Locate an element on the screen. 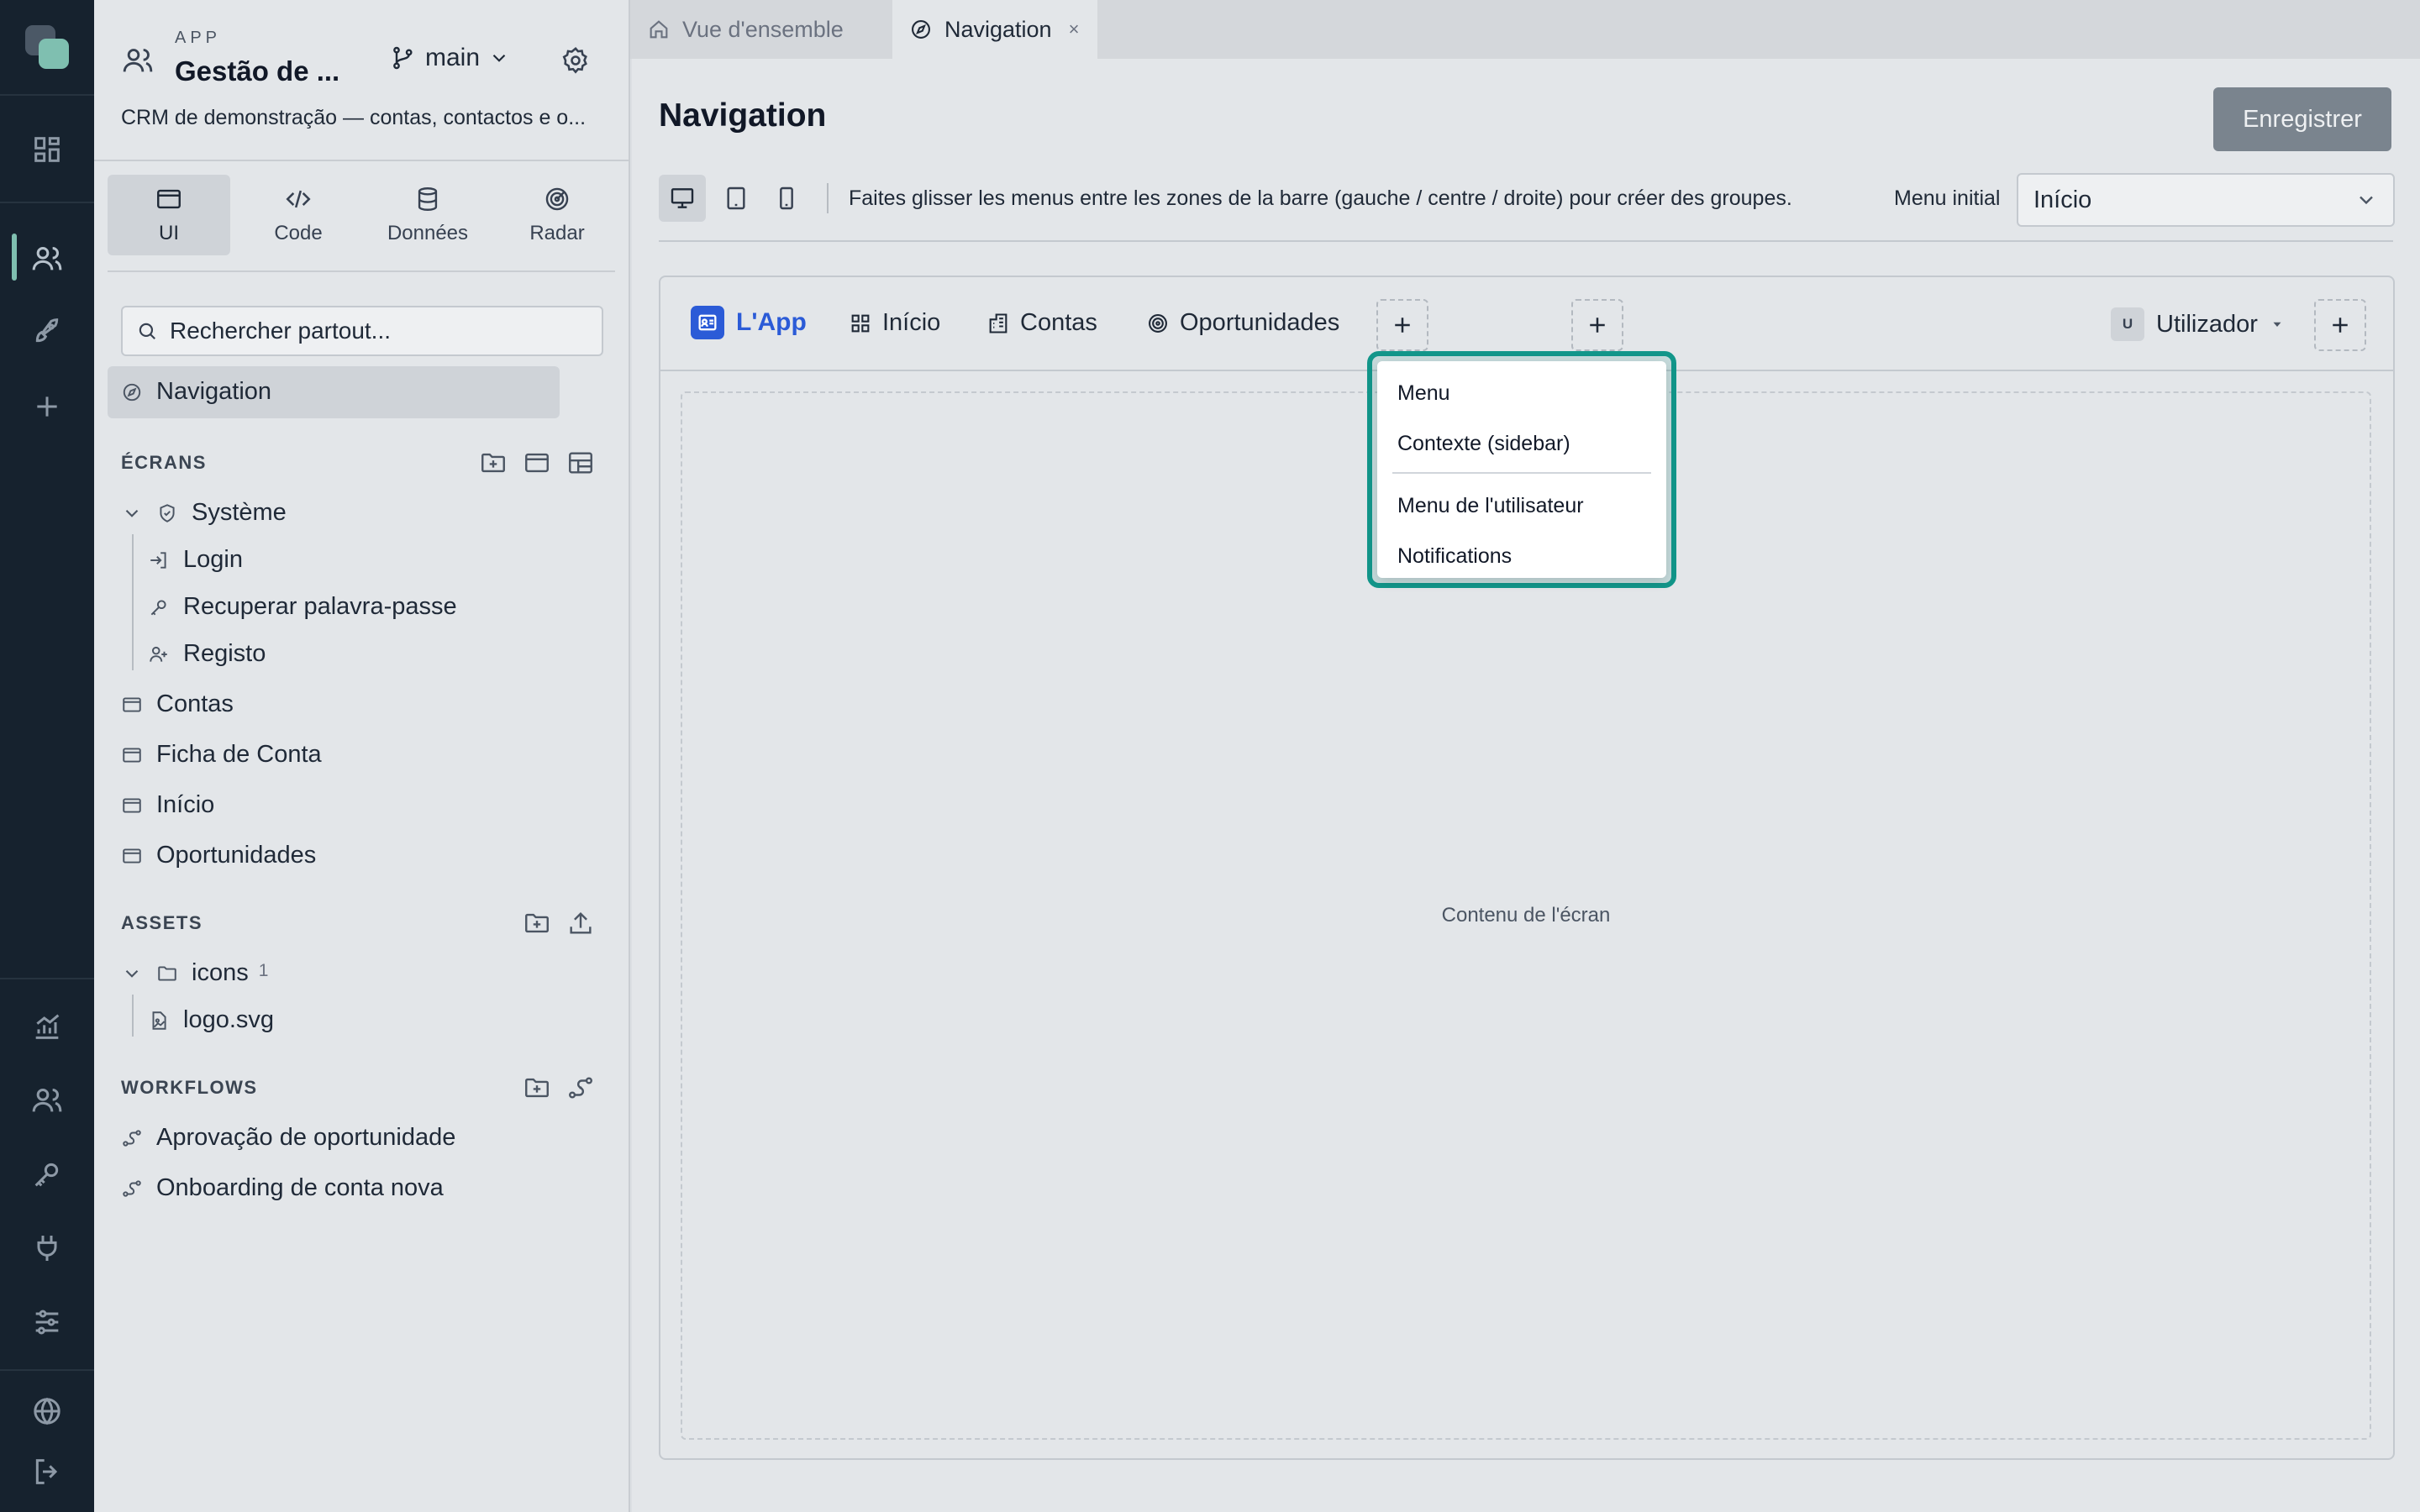  upload-icon is located at coordinates (581, 923).